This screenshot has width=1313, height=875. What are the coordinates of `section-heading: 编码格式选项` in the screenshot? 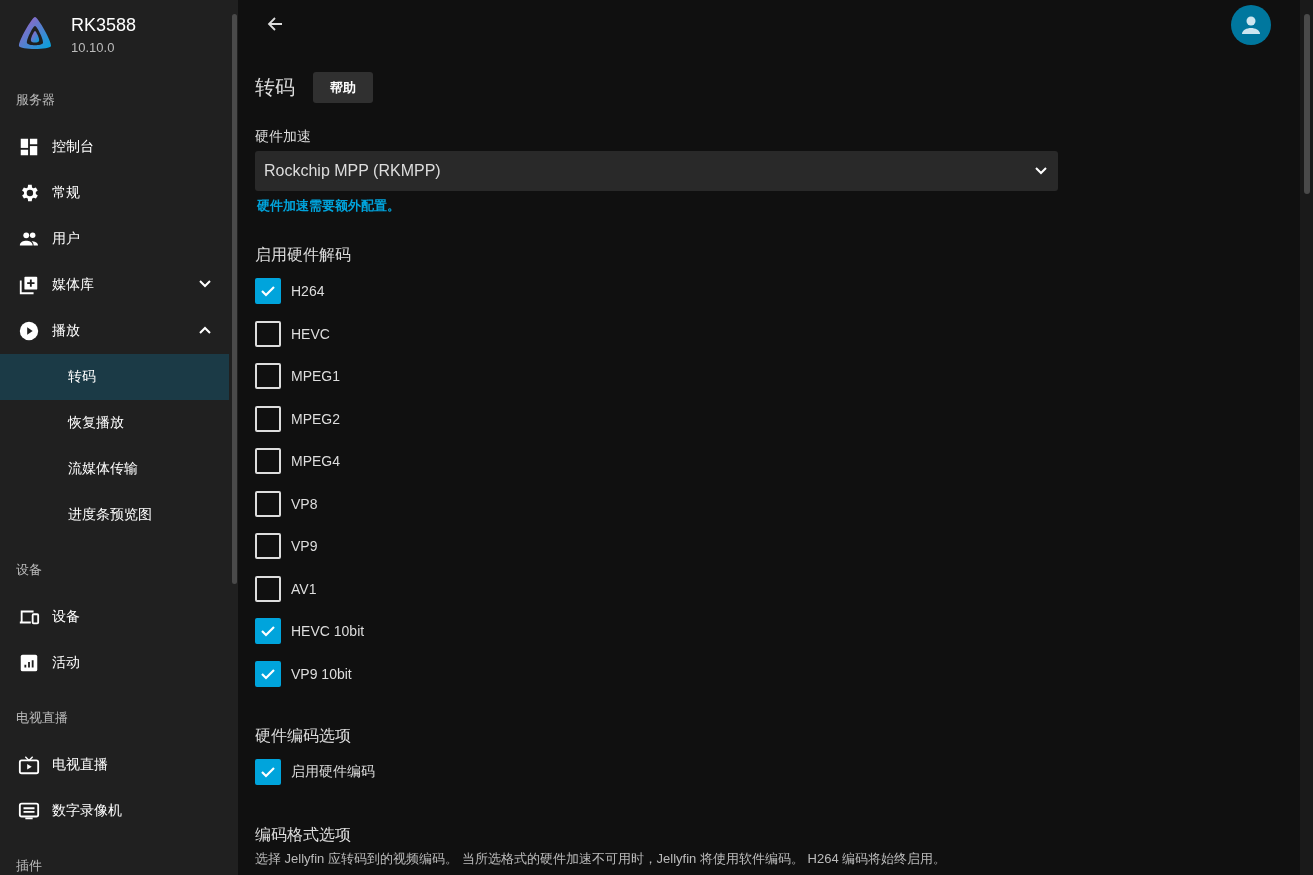 It's located at (303, 834).